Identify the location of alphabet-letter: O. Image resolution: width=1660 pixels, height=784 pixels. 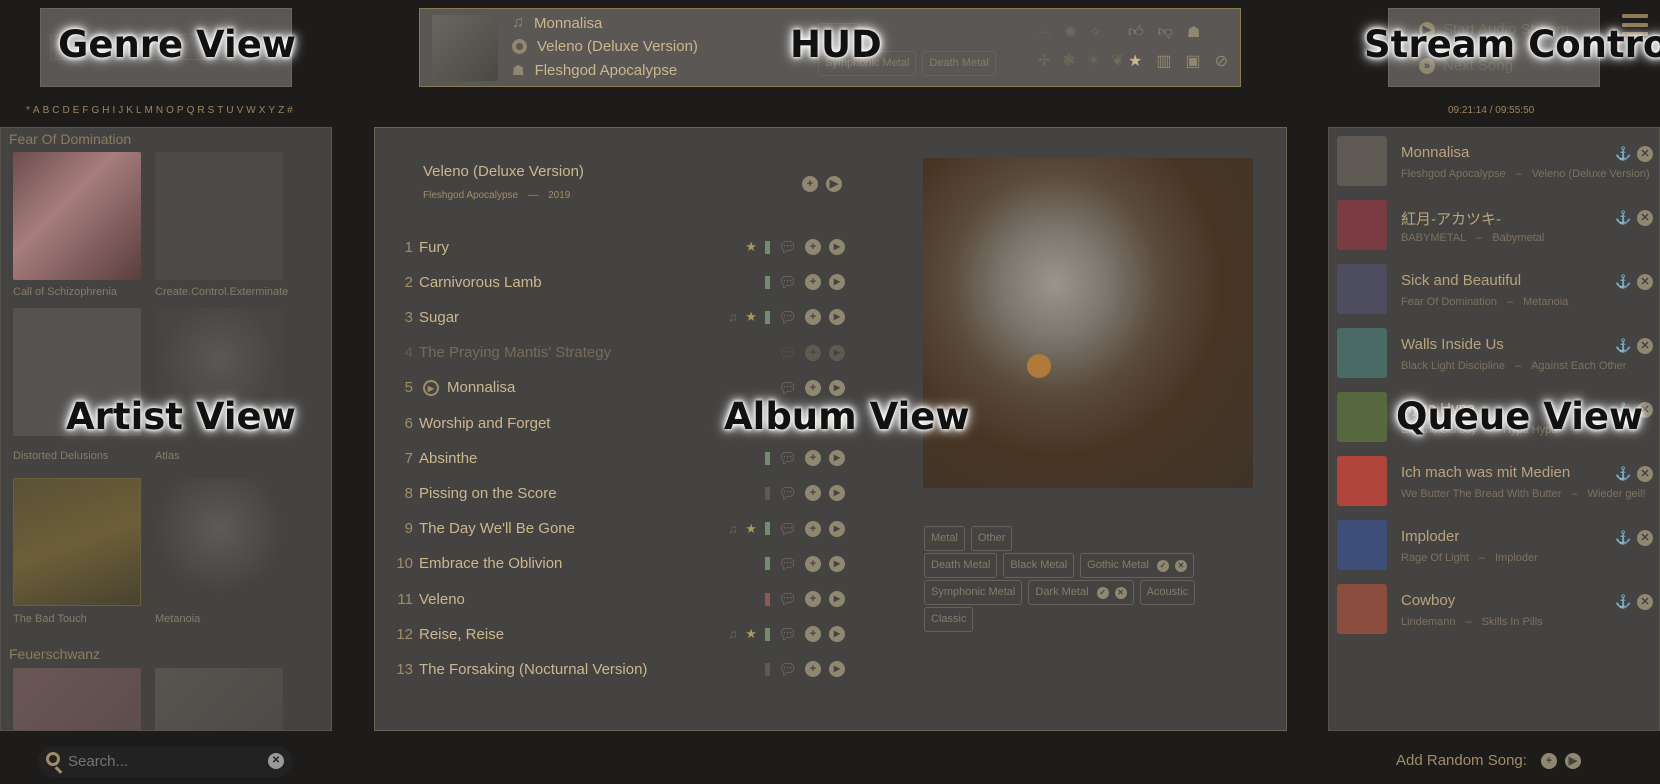
(170, 110).